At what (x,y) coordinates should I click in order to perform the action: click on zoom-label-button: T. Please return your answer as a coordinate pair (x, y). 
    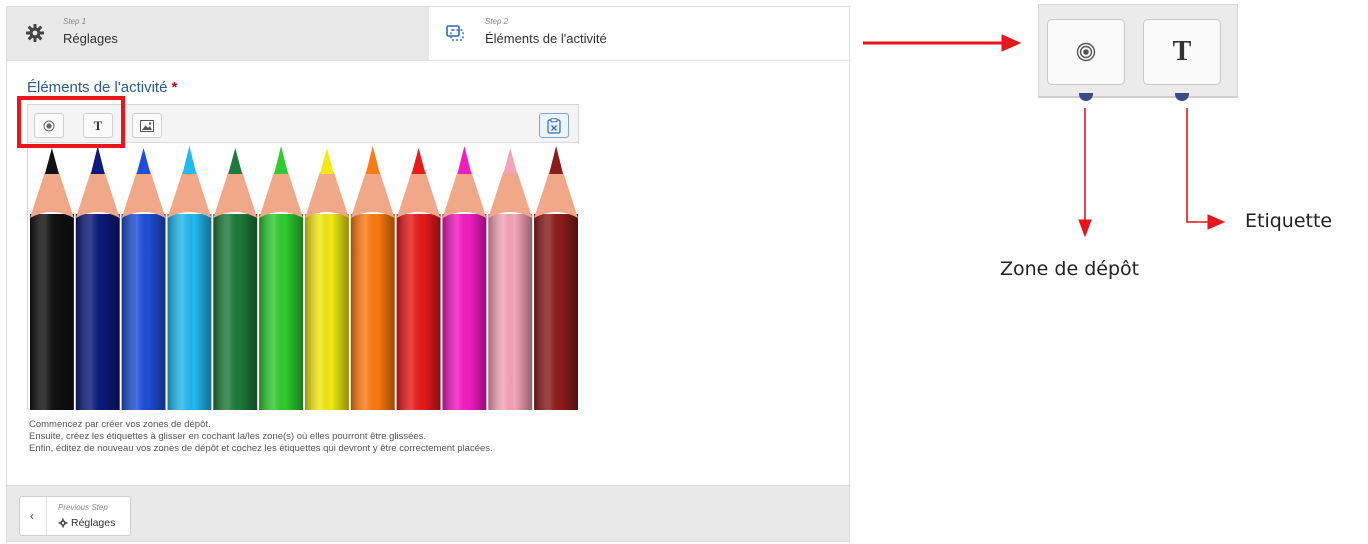
    Looking at the image, I should click on (1182, 52).